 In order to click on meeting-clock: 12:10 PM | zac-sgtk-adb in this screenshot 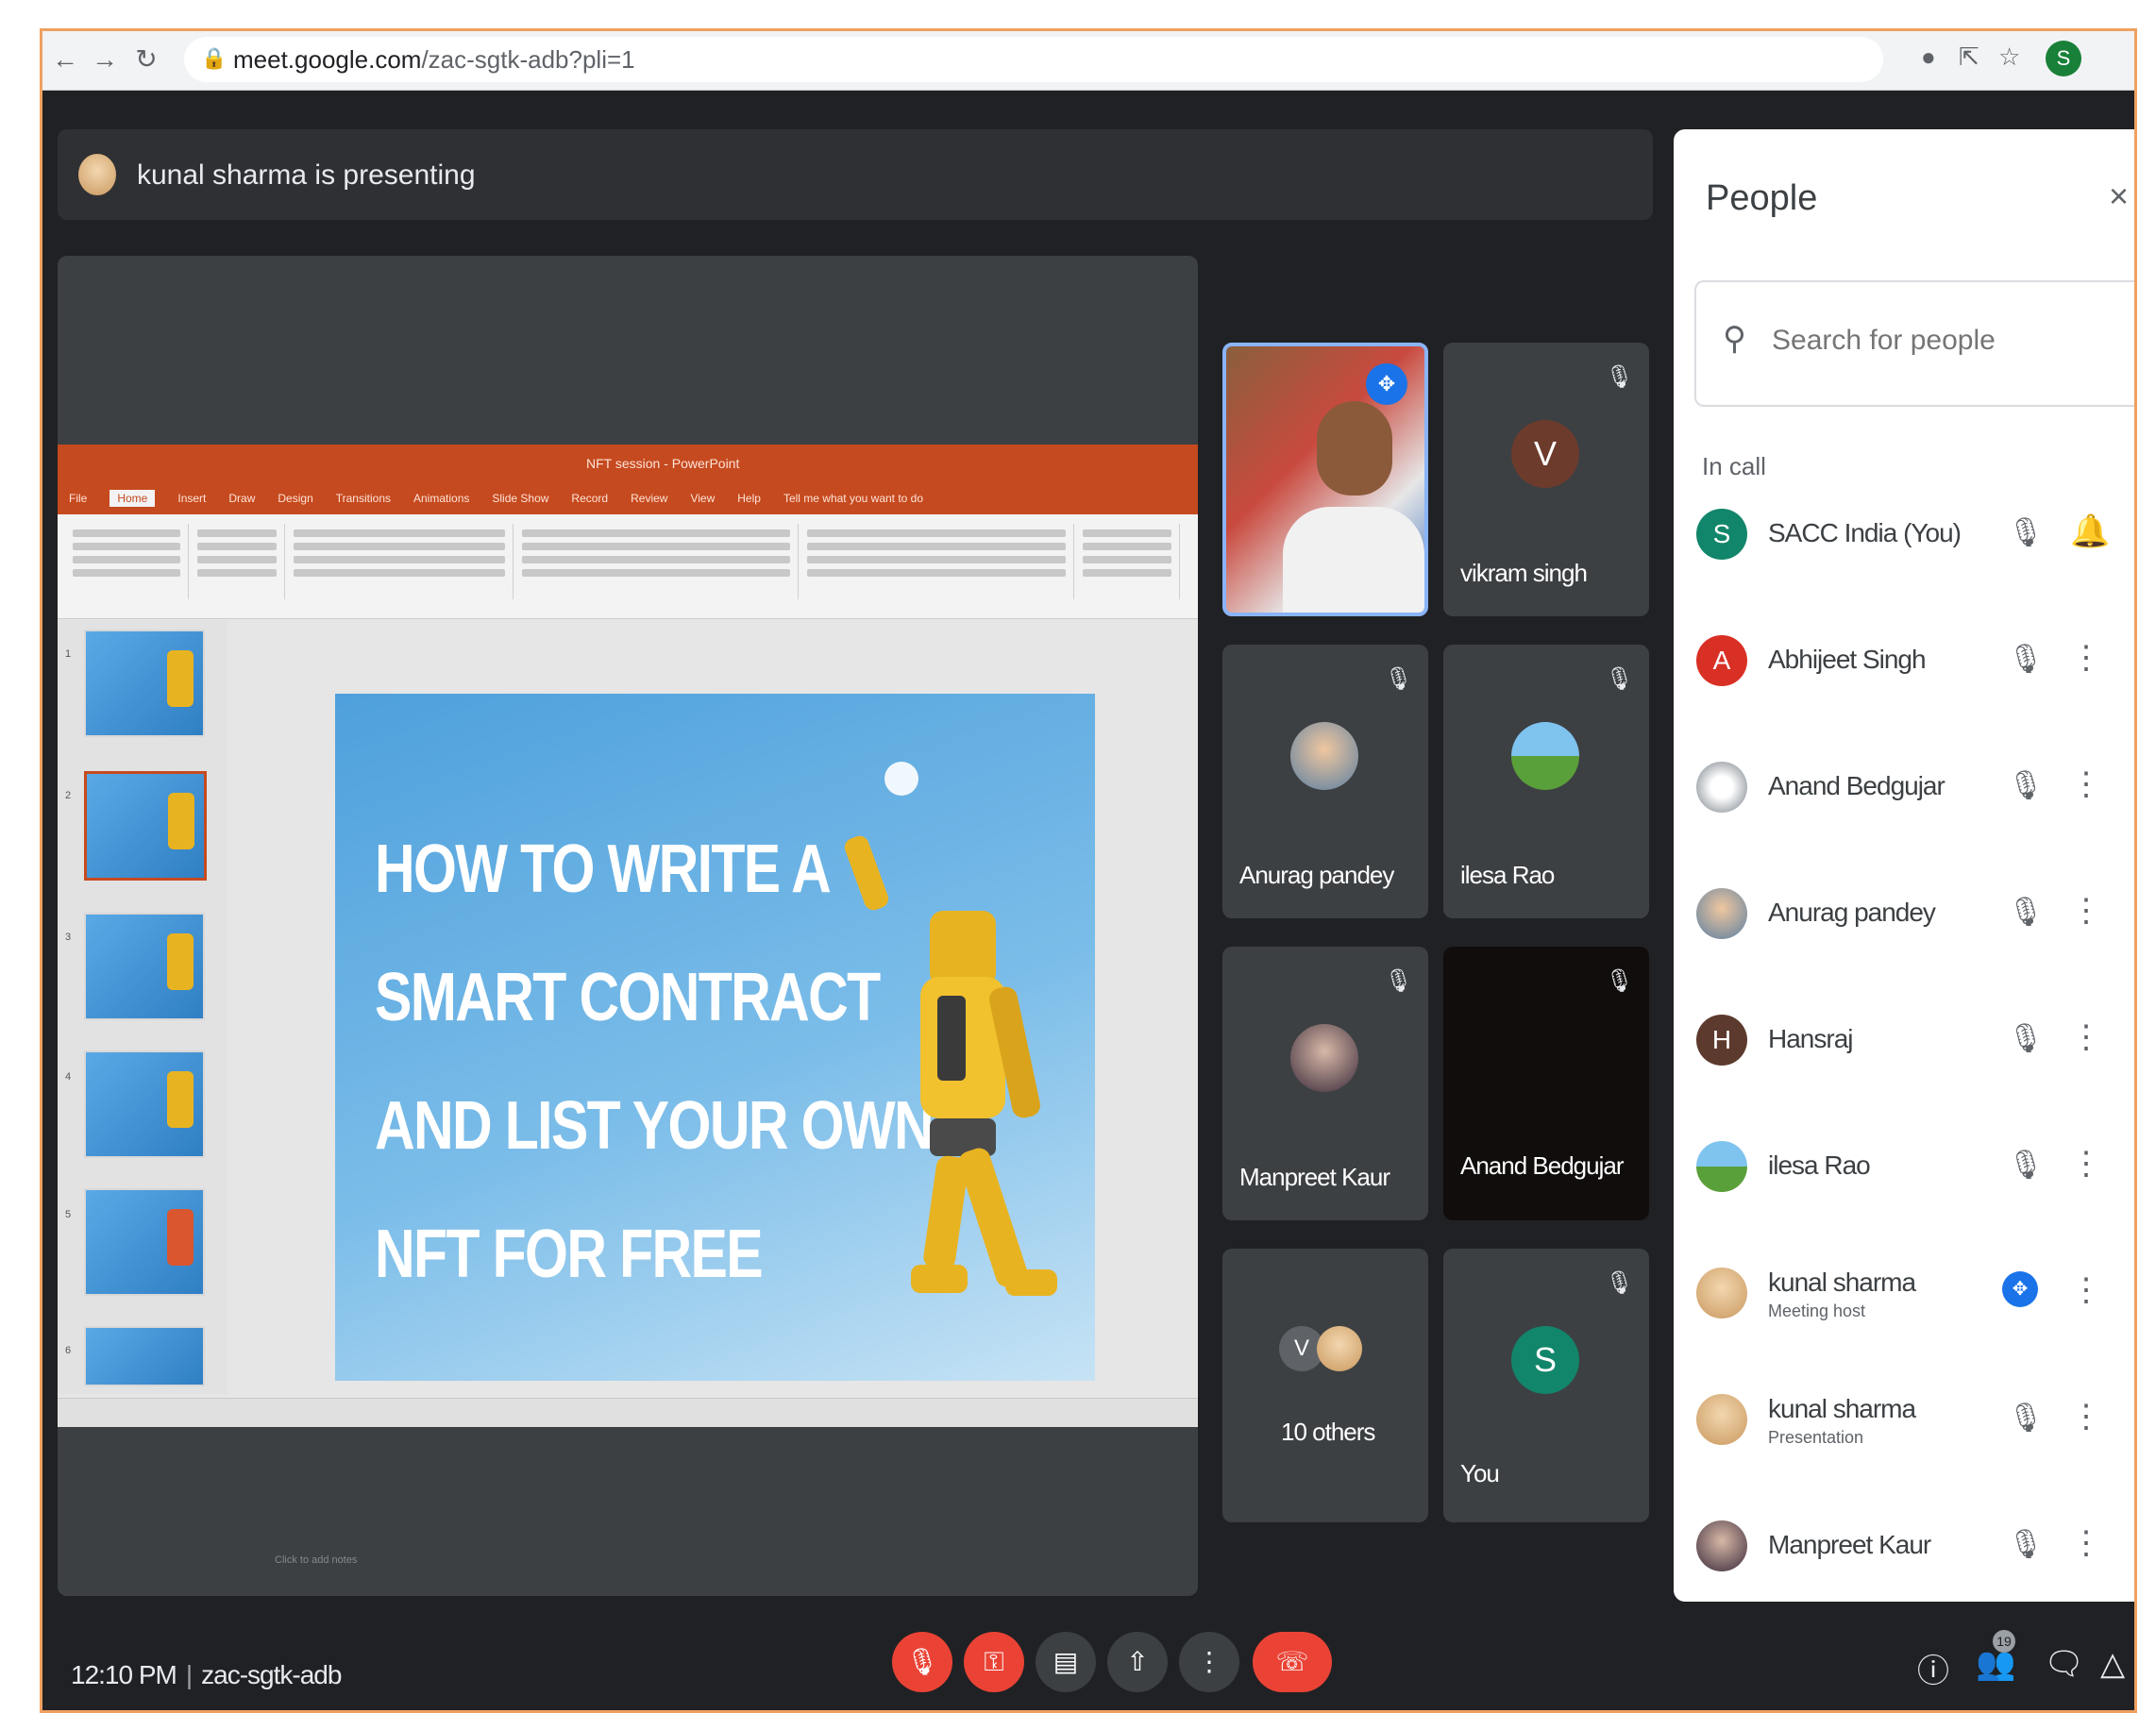, I will do `click(206, 1674)`.